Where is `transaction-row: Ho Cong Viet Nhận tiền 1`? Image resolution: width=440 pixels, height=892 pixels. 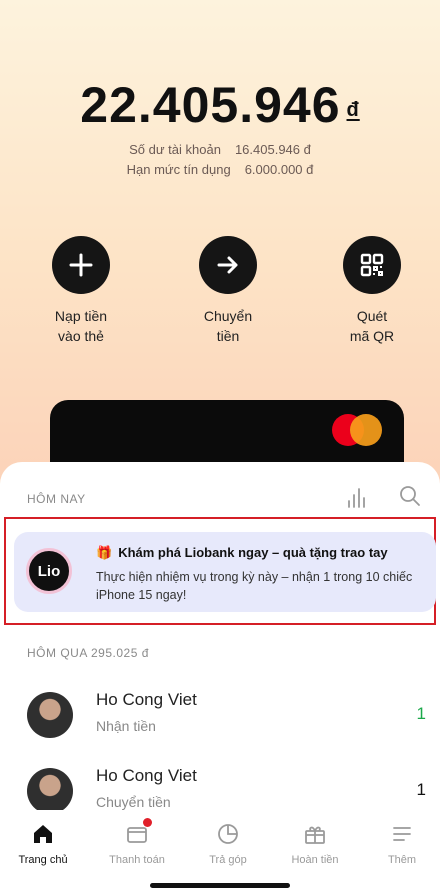 transaction-row: Ho Cong Viet Nhận tiền 1 is located at coordinates (220, 720).